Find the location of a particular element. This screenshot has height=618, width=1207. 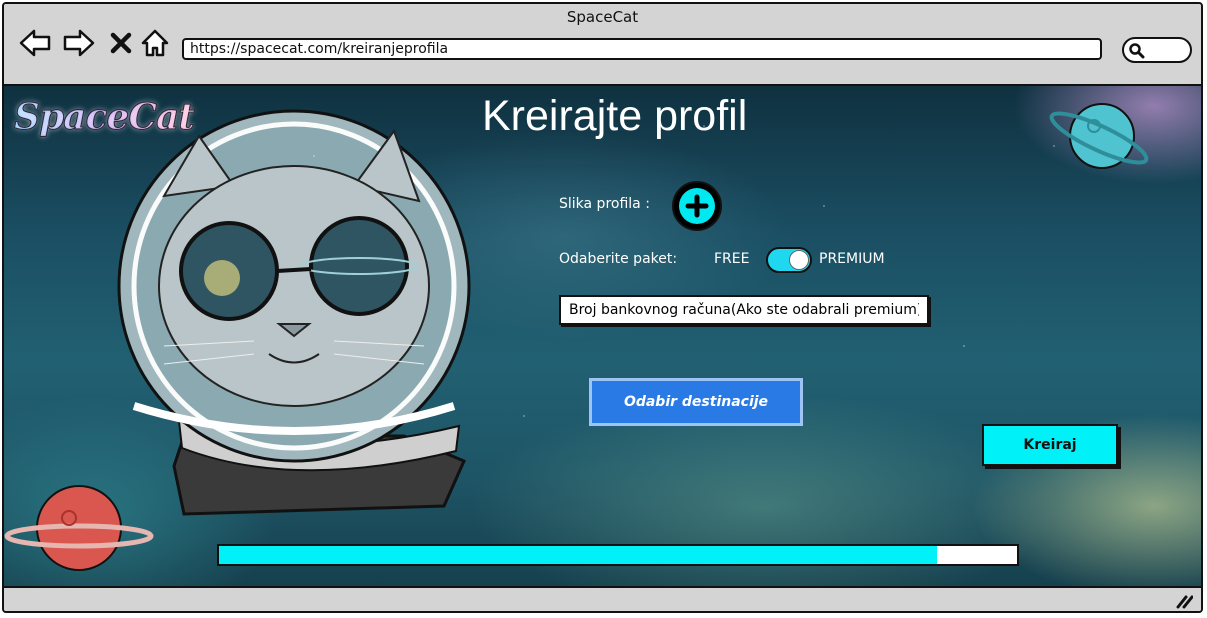

window-title: SpaceCat is located at coordinates (602, 17).